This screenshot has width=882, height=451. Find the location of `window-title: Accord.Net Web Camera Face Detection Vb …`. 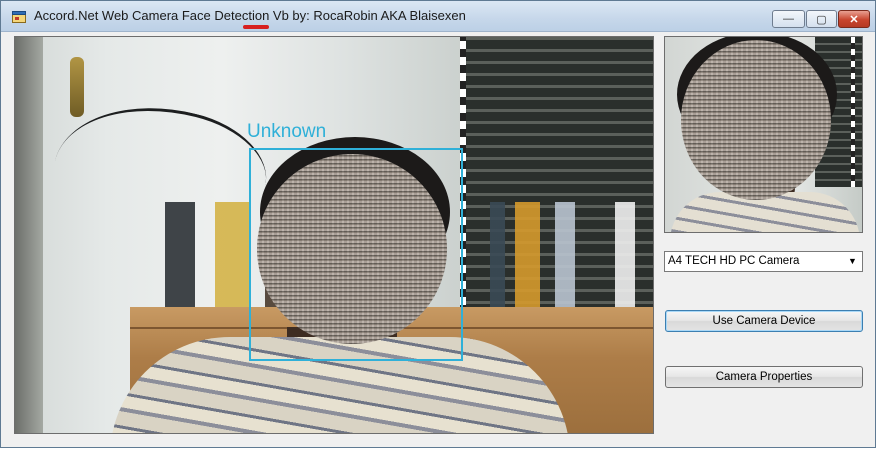

window-title: Accord.Net Web Camera Face Detection Vb … is located at coordinates (250, 15).